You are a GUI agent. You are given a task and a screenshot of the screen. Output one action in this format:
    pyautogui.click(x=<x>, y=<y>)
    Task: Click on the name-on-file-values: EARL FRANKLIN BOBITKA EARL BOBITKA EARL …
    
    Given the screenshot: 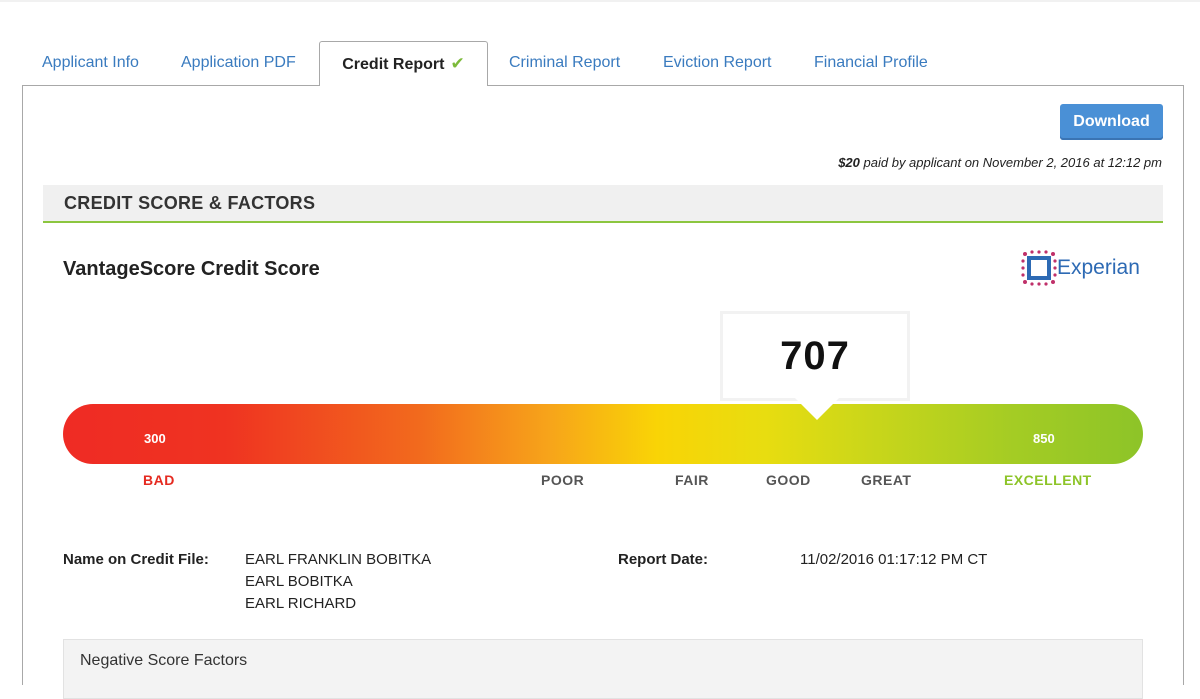 What is the action you would take?
    pyautogui.click(x=338, y=582)
    